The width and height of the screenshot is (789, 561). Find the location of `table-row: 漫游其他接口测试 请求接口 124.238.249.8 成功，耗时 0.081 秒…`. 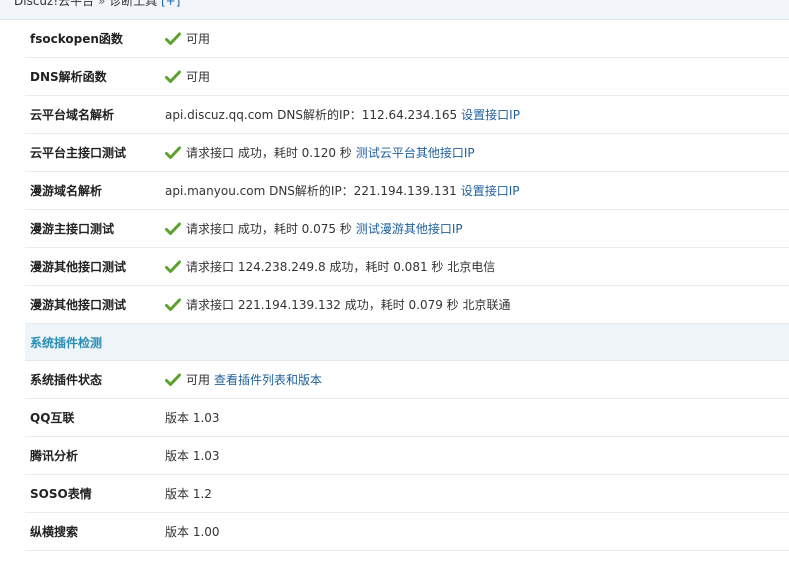

table-row: 漫游其他接口测试 请求接口 124.238.249.8 成功，耗时 0.081 秒… is located at coordinates (407, 267).